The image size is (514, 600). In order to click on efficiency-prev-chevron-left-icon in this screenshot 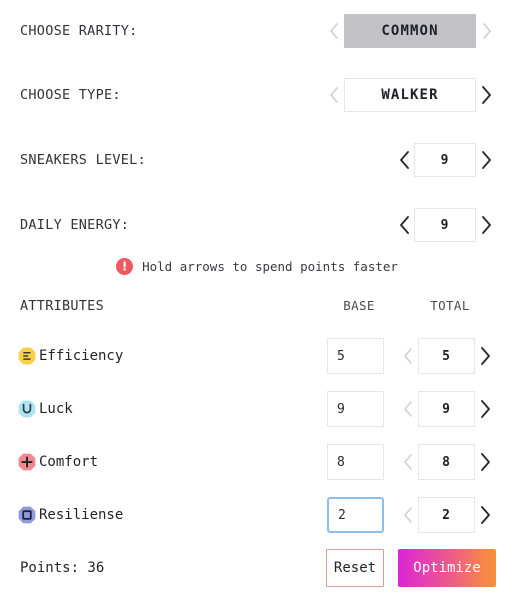, I will do `click(408, 356)`.